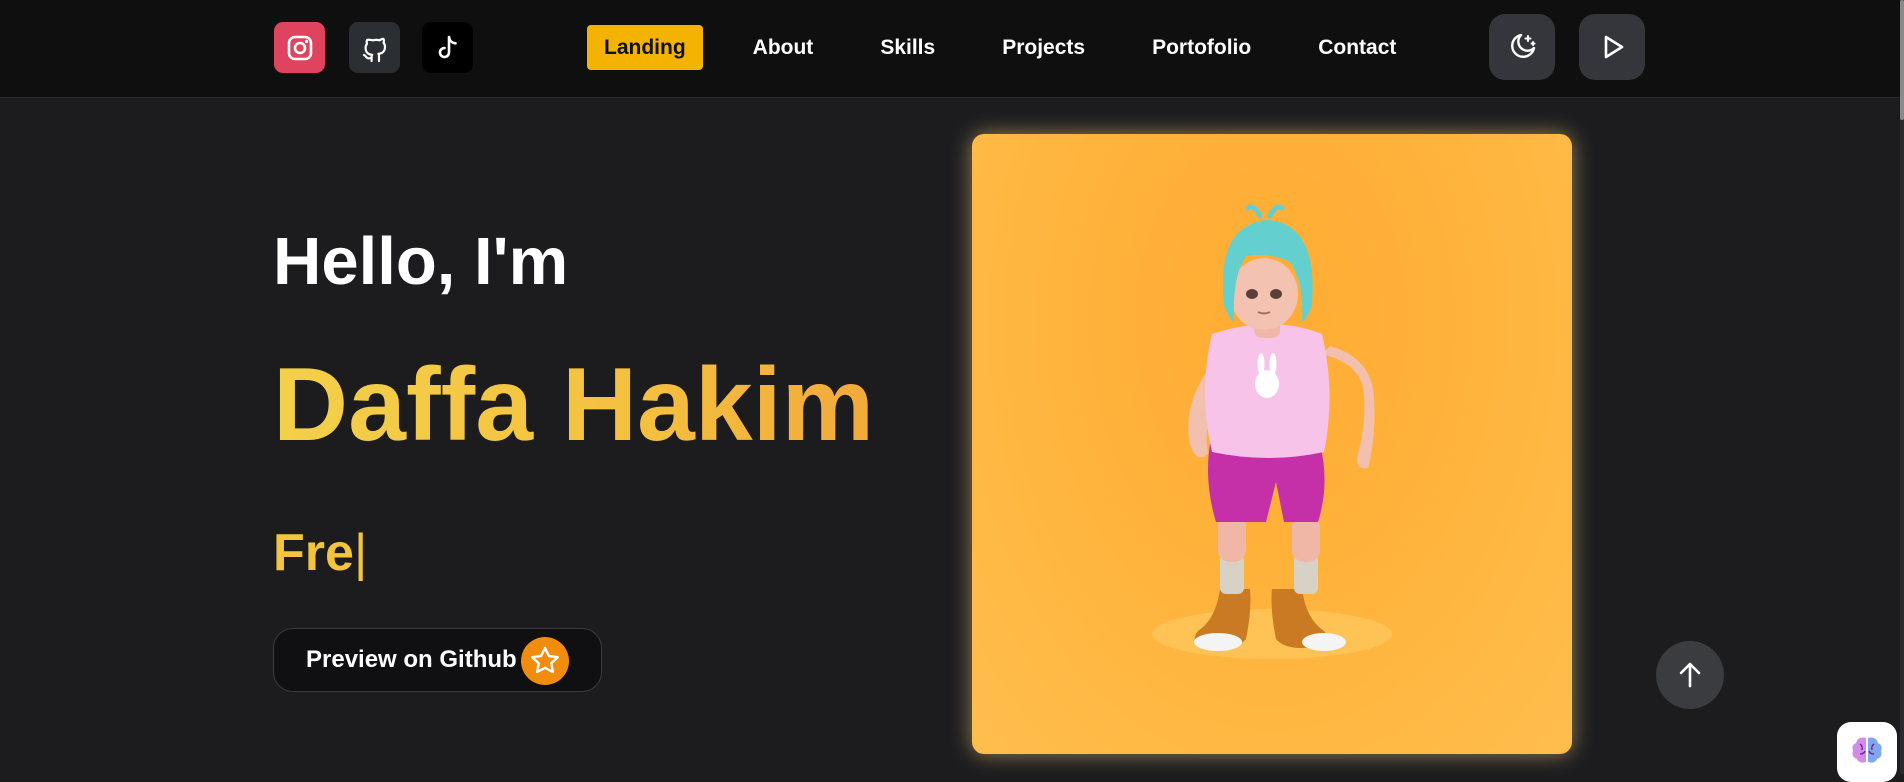  I want to click on github-link, so click(374, 47).